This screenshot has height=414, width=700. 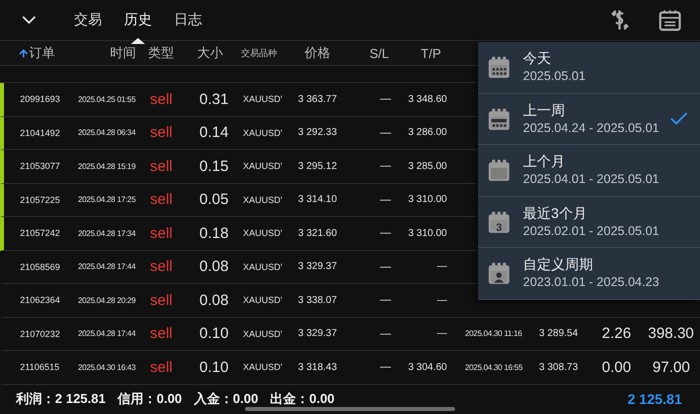 I want to click on price-cell-text: 3 295.12, so click(x=317, y=166).